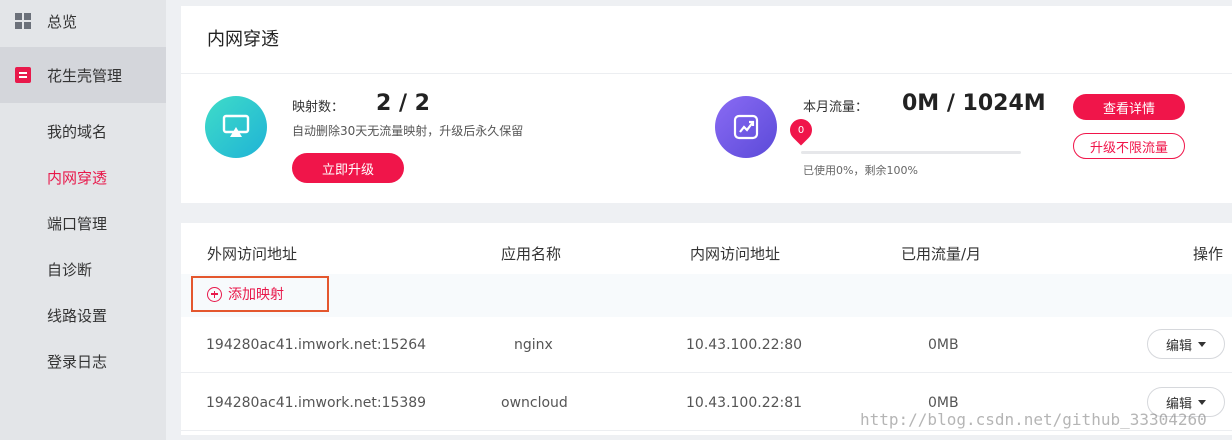 The height and width of the screenshot is (440, 1232). What do you see at coordinates (70, 269) in the screenshot?
I see `sidebar-item-label: 自诊断` at bounding box center [70, 269].